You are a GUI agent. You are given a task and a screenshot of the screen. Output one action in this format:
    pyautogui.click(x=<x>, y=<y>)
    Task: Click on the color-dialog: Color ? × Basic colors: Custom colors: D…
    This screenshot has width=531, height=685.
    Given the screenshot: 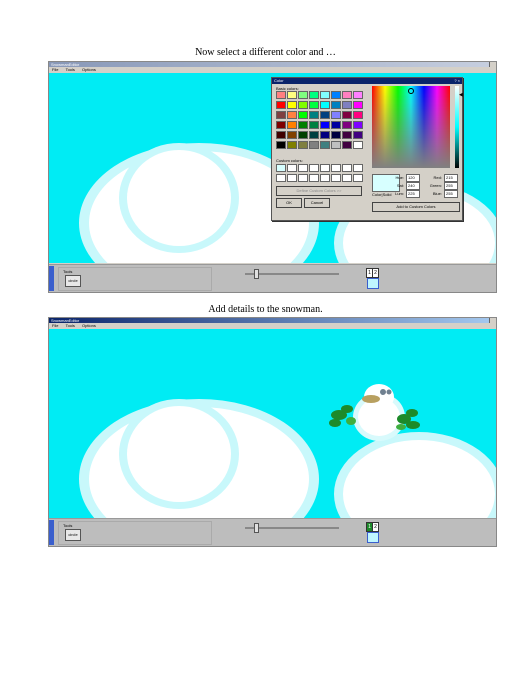 What is the action you would take?
    pyautogui.click(x=367, y=149)
    